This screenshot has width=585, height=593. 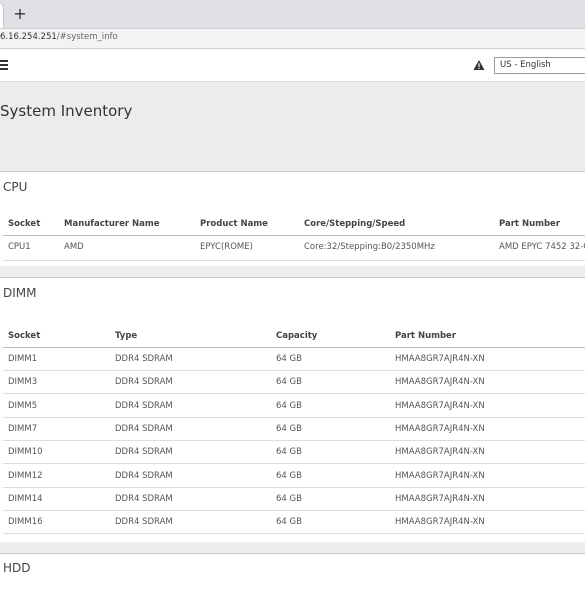 I want to click on app-header: US - English, so click(x=292, y=65).